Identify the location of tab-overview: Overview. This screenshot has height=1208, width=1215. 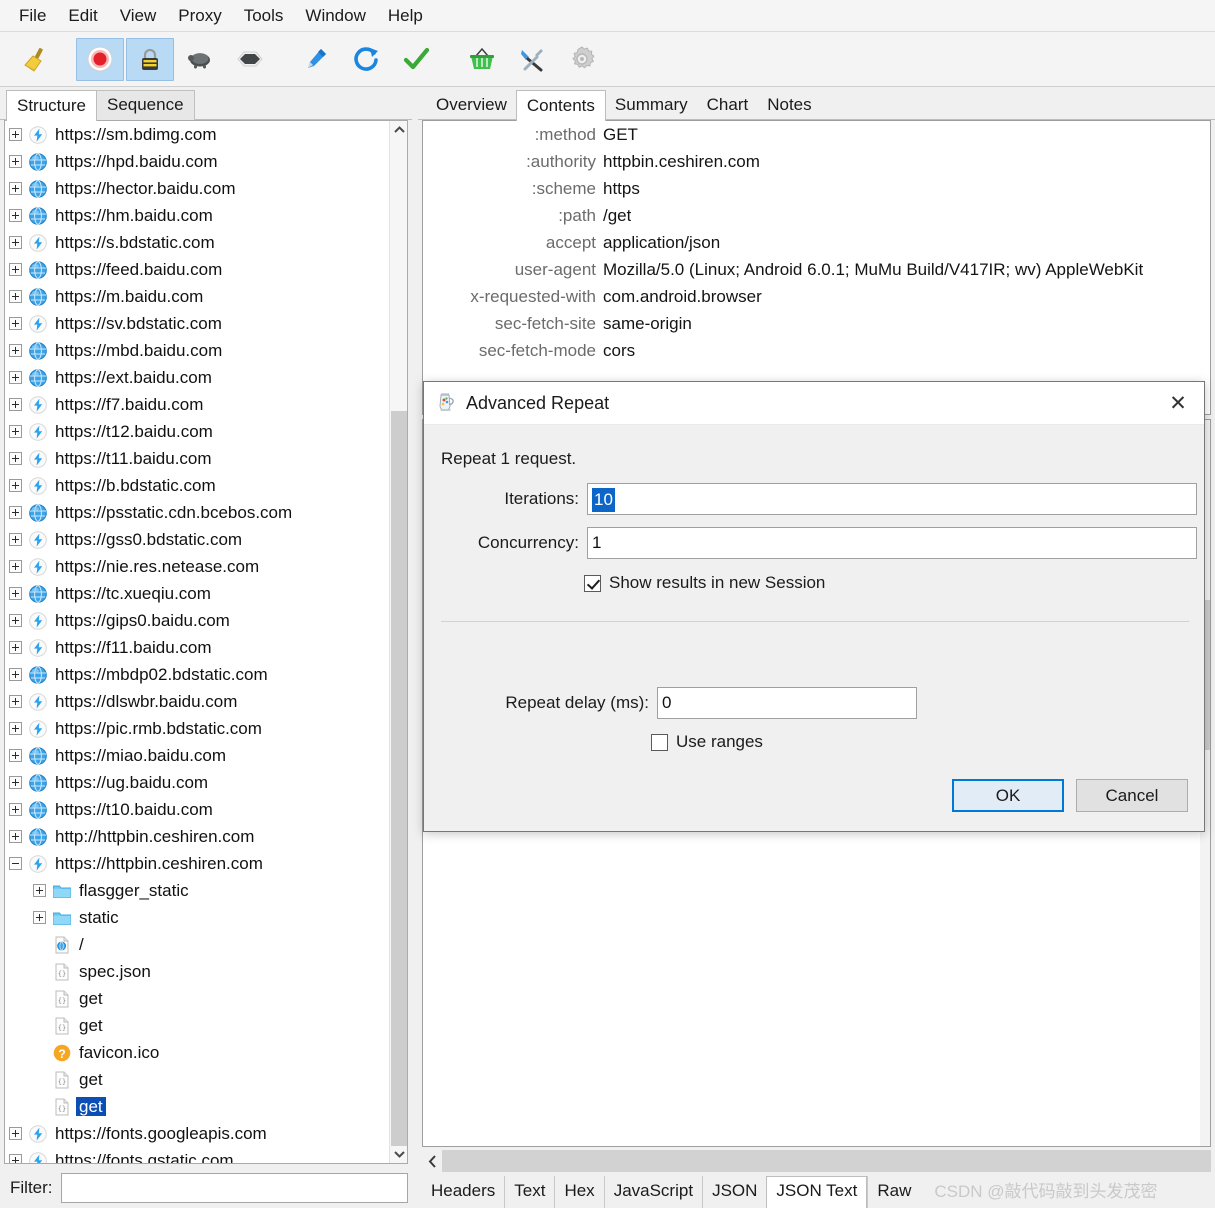
(471, 105).